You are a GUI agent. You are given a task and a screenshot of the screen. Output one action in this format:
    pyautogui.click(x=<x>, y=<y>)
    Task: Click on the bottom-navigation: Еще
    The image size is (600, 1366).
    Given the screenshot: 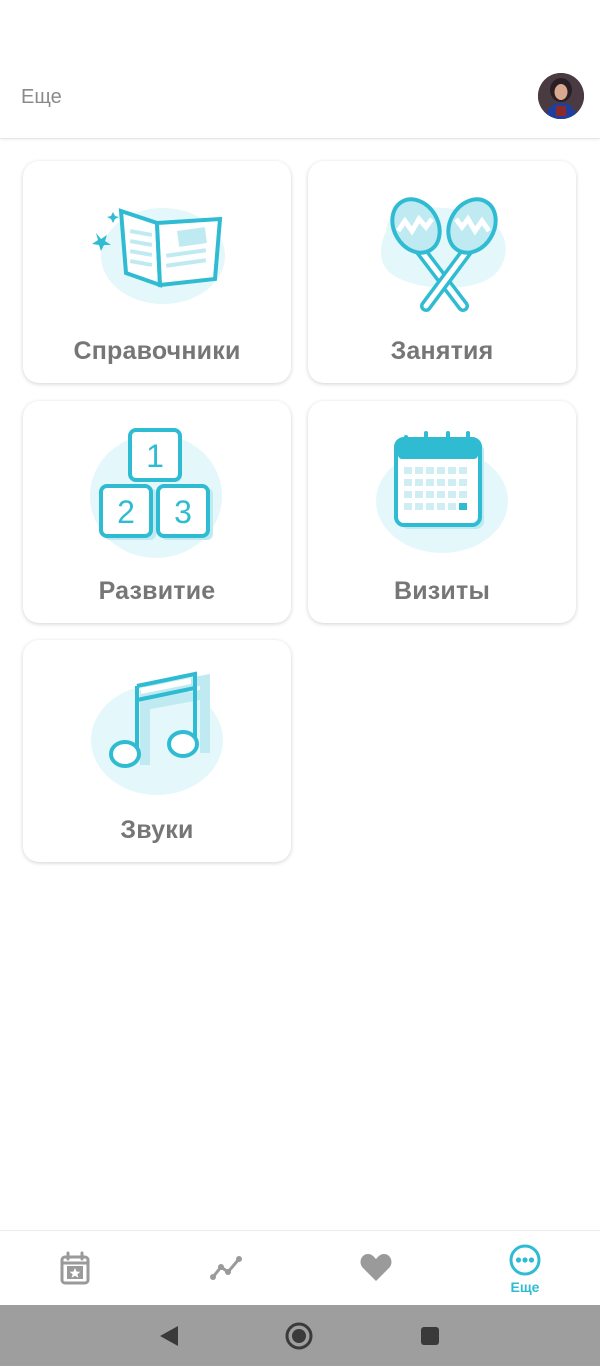 What is the action you would take?
    pyautogui.click(x=300, y=1268)
    